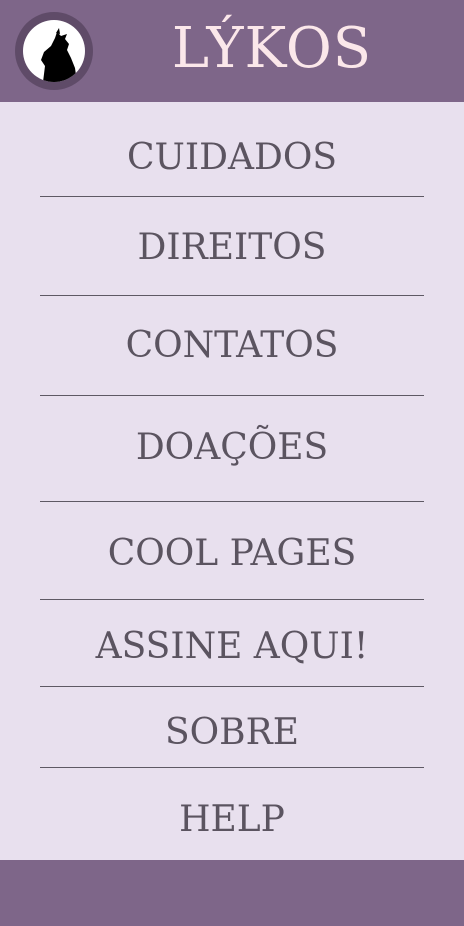 This screenshot has height=926, width=464. What do you see at coordinates (232, 820) in the screenshot?
I see `menu-item-help: HELP` at bounding box center [232, 820].